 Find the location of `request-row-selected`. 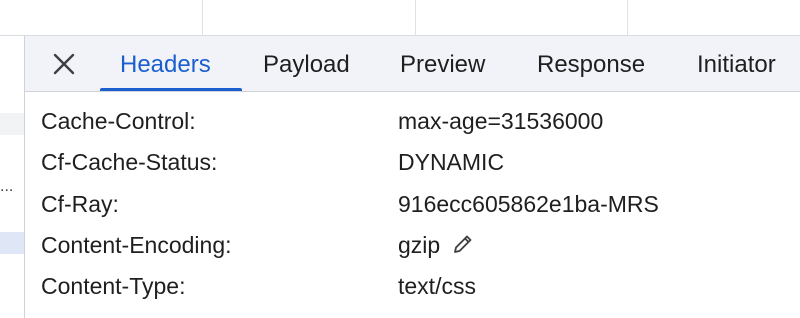

request-row-selected is located at coordinates (12, 243).